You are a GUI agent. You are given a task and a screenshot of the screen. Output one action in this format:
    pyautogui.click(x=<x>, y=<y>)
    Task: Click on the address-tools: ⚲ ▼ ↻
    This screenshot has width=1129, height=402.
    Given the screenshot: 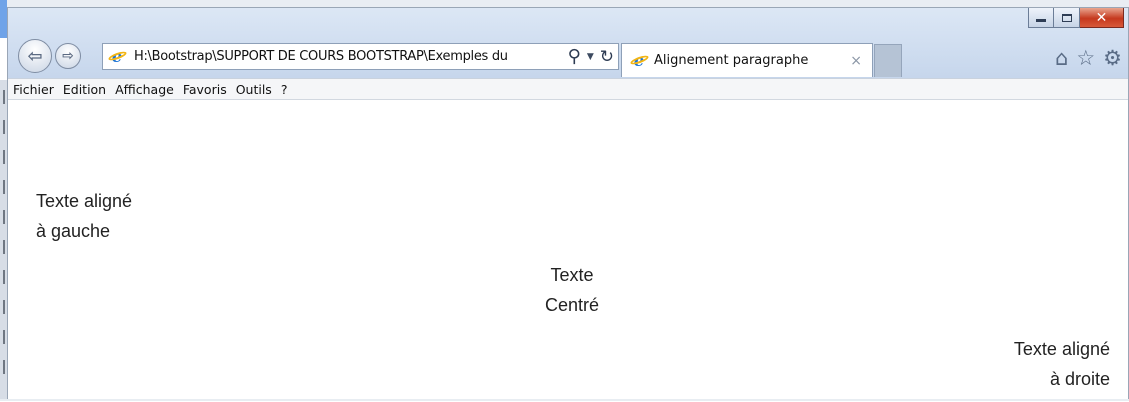 What is the action you would take?
    pyautogui.click(x=591, y=56)
    